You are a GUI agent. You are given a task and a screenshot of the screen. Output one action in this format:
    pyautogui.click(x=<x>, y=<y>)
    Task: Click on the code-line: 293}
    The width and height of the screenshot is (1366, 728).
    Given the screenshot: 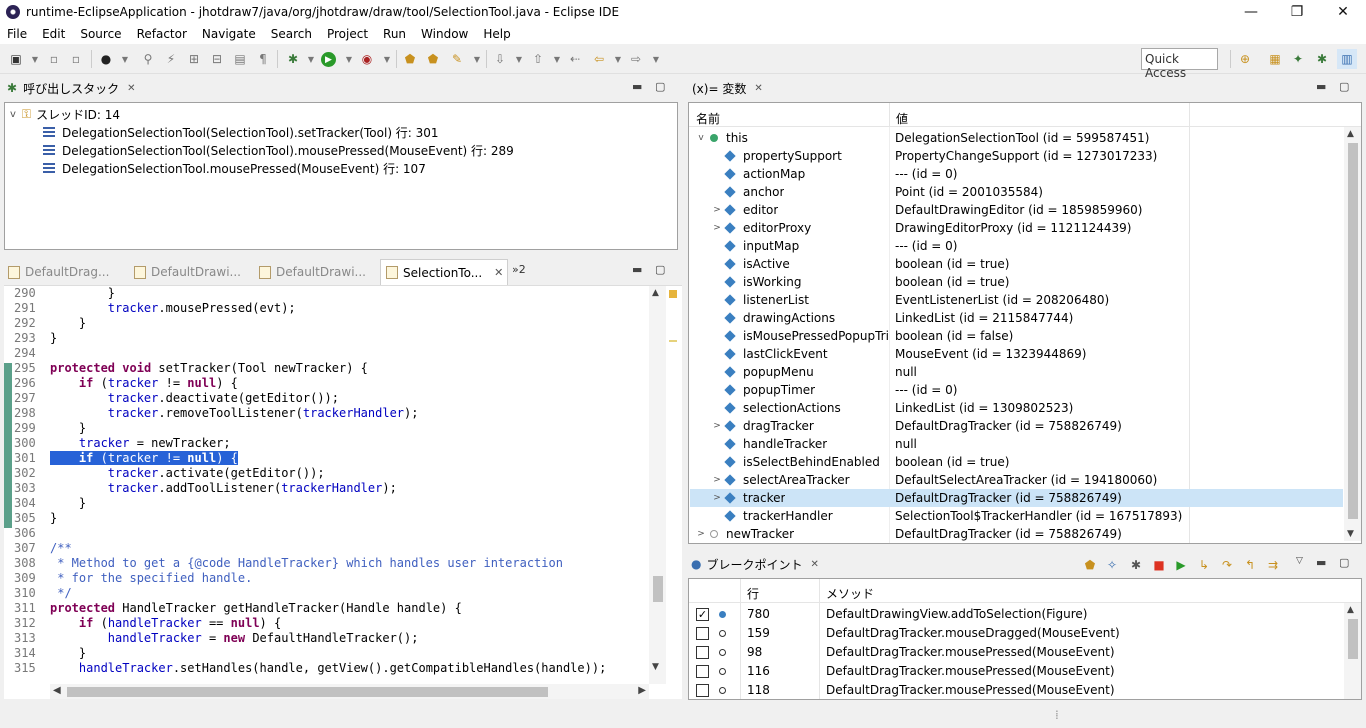 What is the action you would take?
    pyautogui.click(x=326, y=338)
    